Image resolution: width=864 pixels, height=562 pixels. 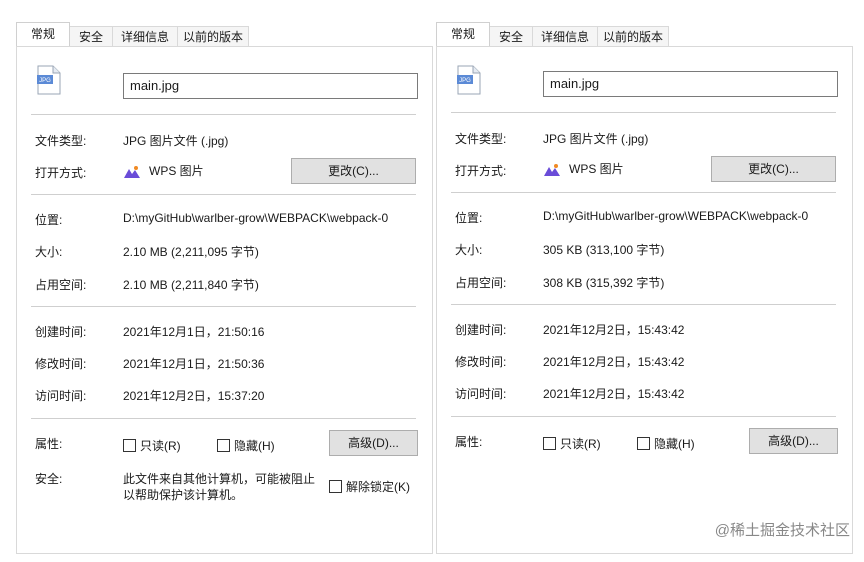 What do you see at coordinates (219, 479) in the screenshot?
I see `security-text-line1: 此文件来自其他计算机，可能被阻止` at bounding box center [219, 479].